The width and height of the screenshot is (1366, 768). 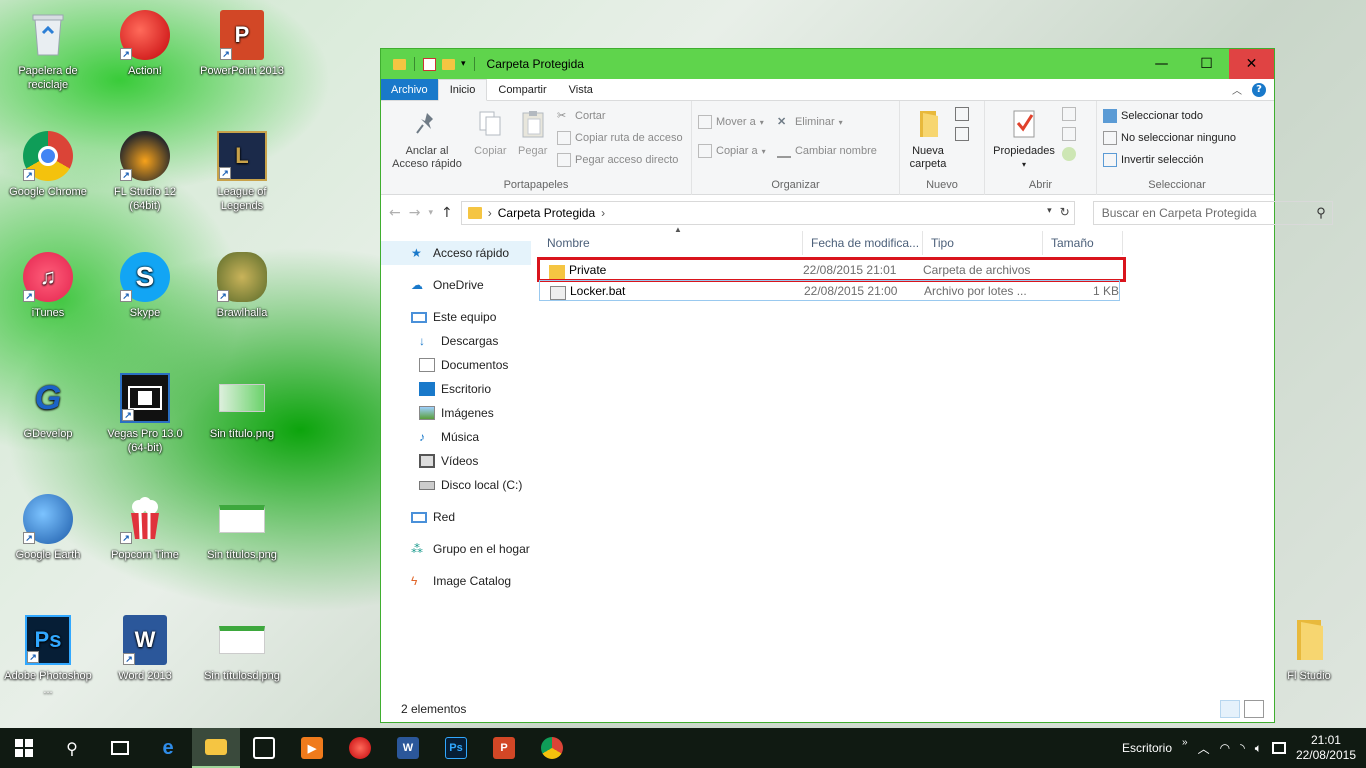 What do you see at coordinates (1278, 748) in the screenshot?
I see `action-center-icon` at bounding box center [1278, 748].